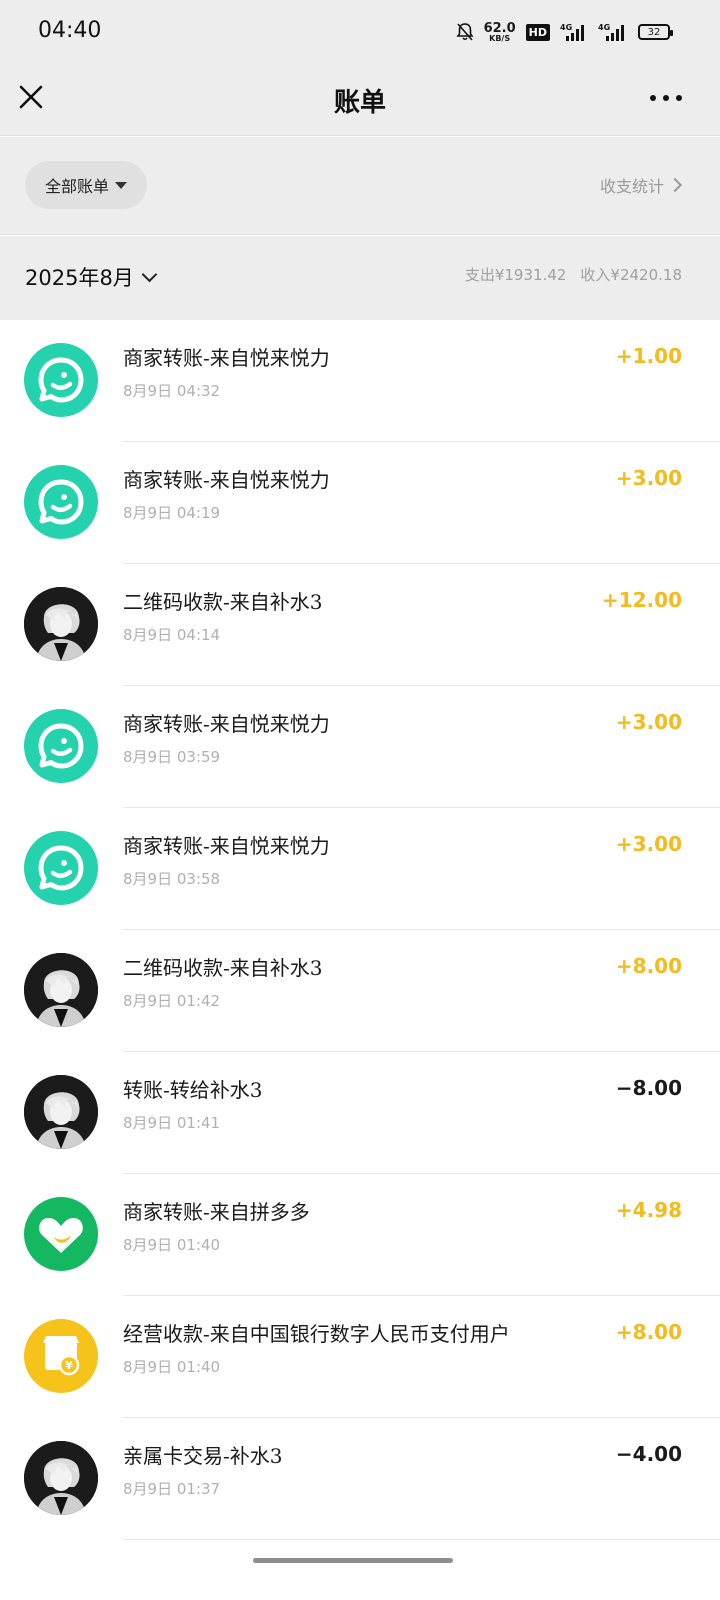 This screenshot has width=720, height=1600. What do you see at coordinates (537, 32) in the screenshot?
I see `hd-badge: HD` at bounding box center [537, 32].